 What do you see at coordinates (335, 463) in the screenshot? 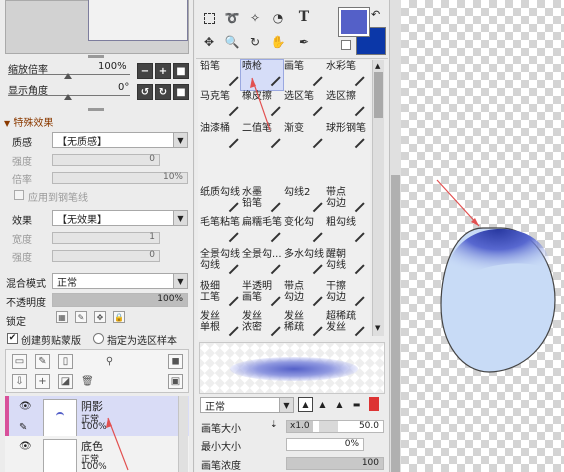
I see `density-slider: 100` at bounding box center [335, 463].